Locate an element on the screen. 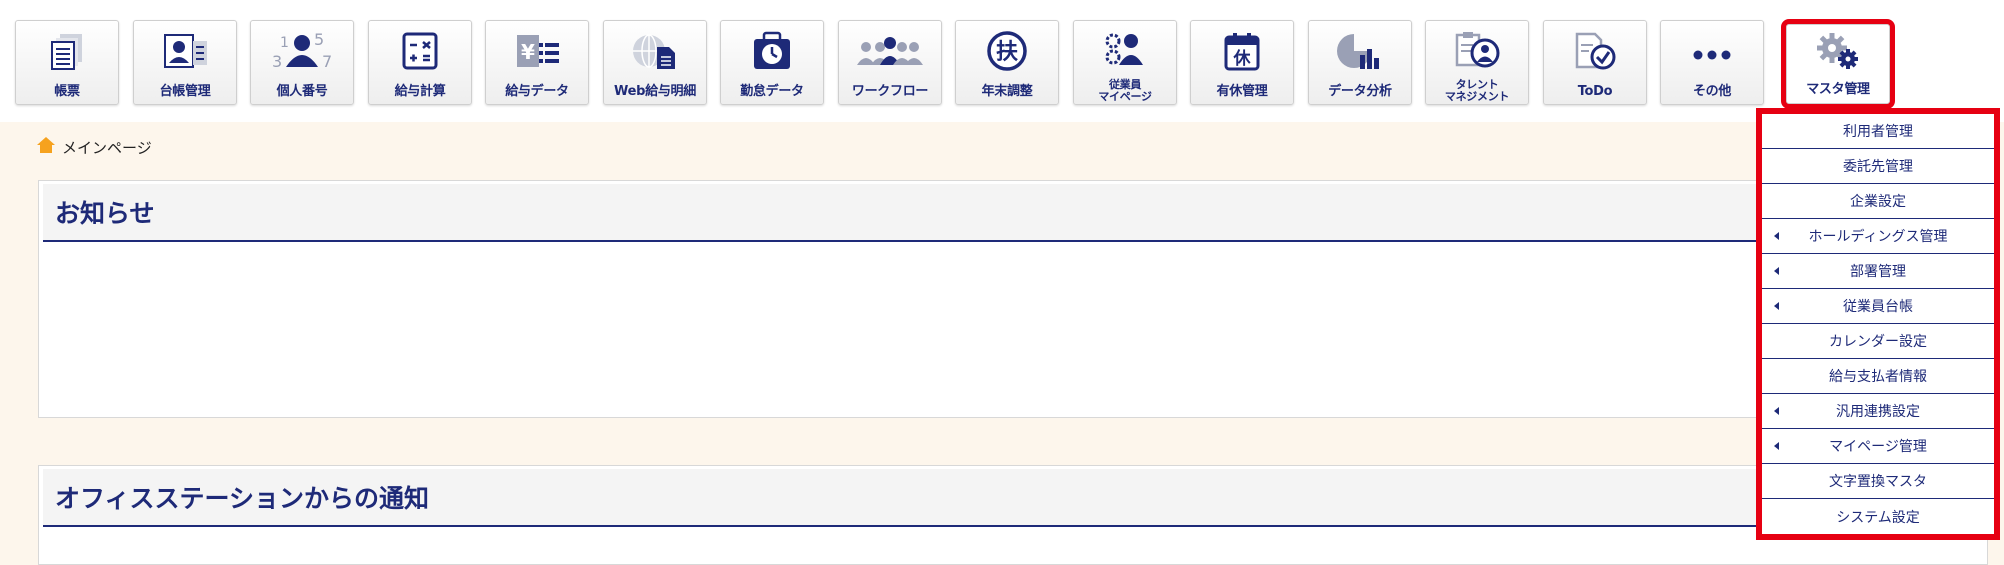 Image resolution: width=2004 pixels, height=565 pixels. toolbar-button-talent-management: タレント マネジメント is located at coordinates (1477, 62).